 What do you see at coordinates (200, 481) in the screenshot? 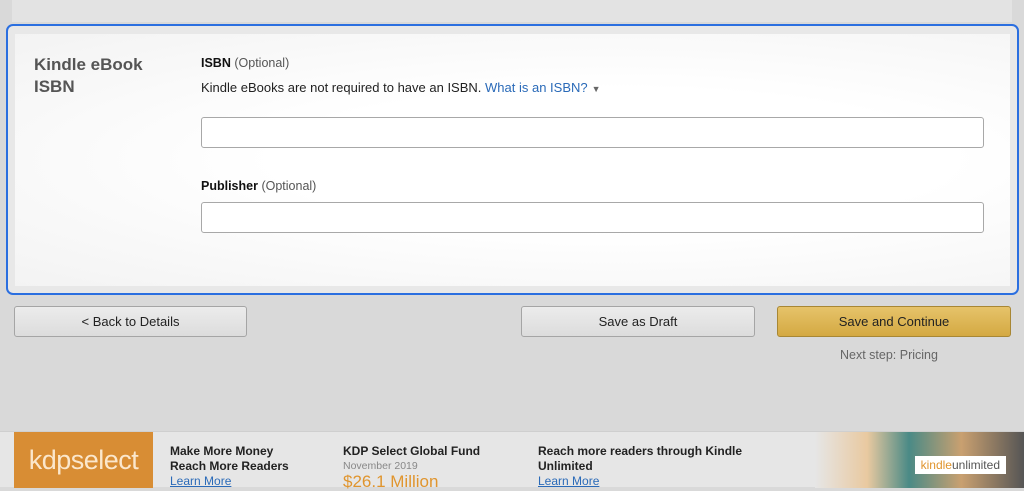
I see `learn-more-link: Learn More` at bounding box center [200, 481].